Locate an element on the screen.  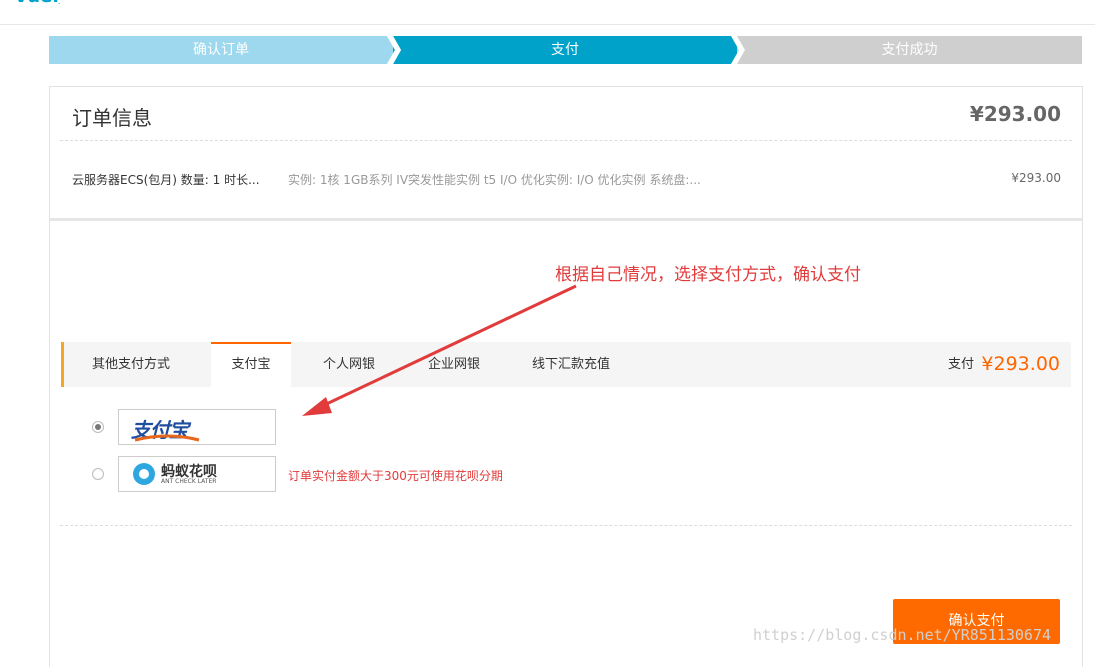
alipay-radio is located at coordinates (98, 427).